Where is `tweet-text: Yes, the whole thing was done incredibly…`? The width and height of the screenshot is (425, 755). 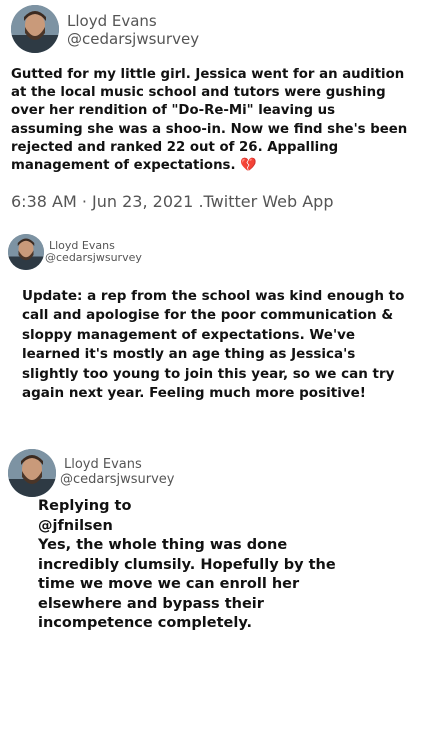 tweet-text: Yes, the whole thing was done incredibly… is located at coordinates (187, 584).